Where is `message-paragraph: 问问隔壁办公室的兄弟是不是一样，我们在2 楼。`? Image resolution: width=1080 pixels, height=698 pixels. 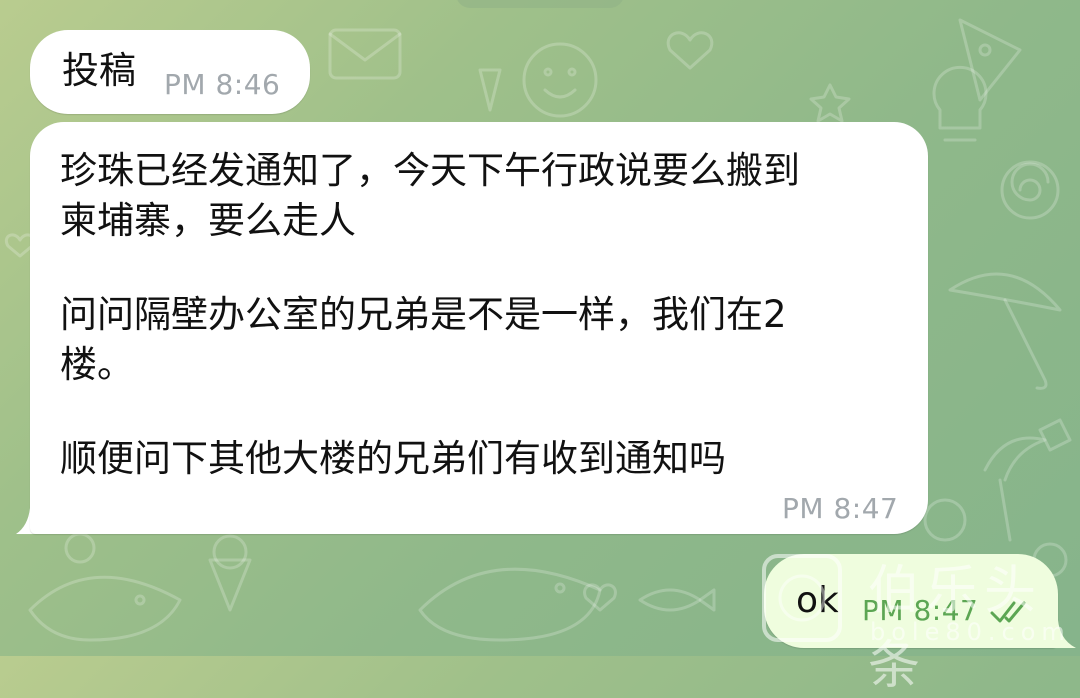 message-paragraph: 问问隔壁办公室的兄弟是不是一样，我们在2 楼。 is located at coordinates (423, 339).